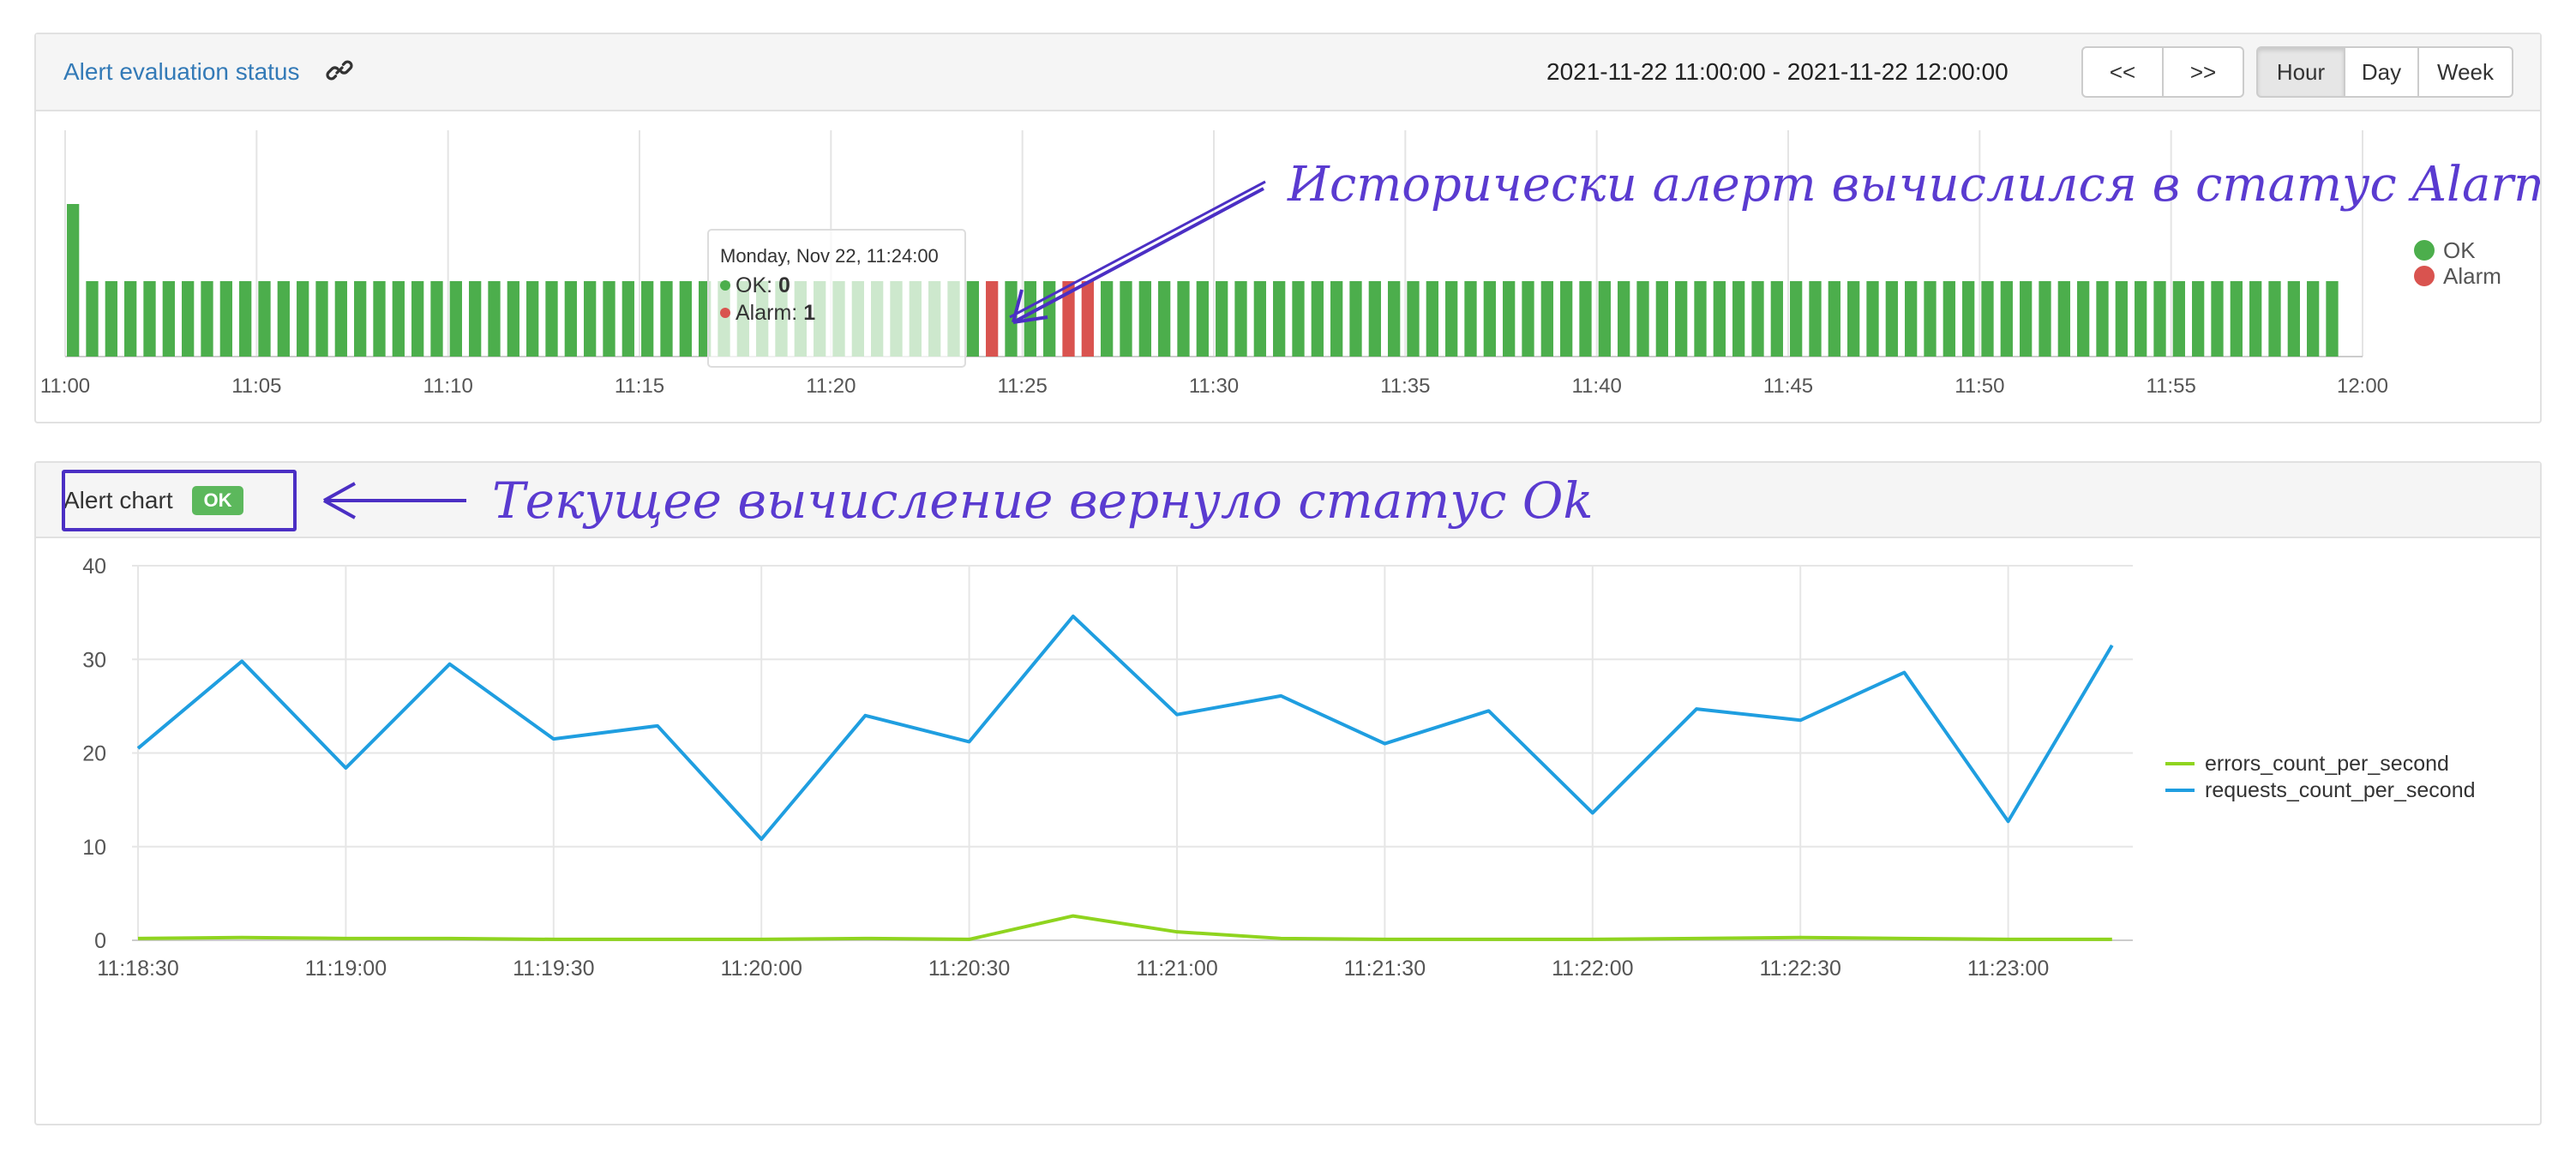 This screenshot has height=1158, width=2576. Describe the element at coordinates (1124, 928) in the screenshot. I see `series-line-errors_count_per_second` at that location.